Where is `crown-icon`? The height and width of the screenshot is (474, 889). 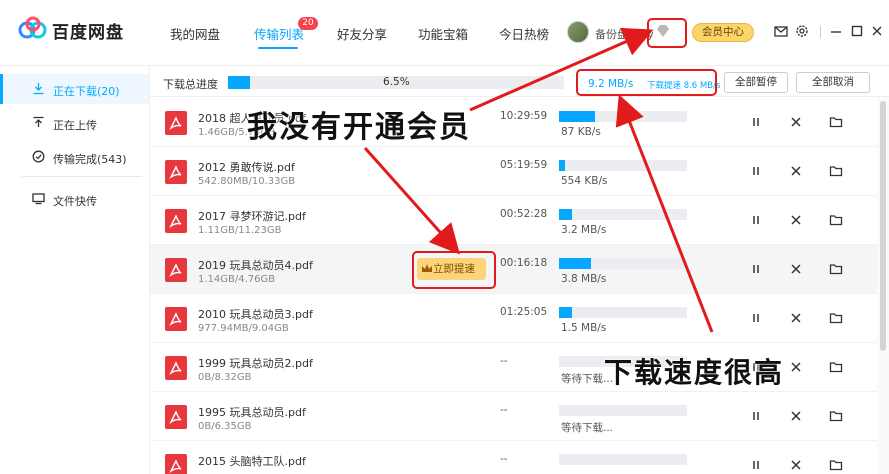
crown-icon is located at coordinates (427, 268).